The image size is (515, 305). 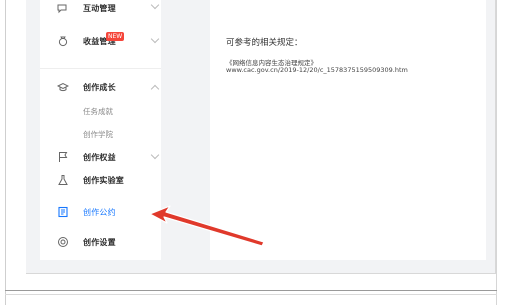 I want to click on sidebar-item-label: 创作成长, so click(x=99, y=87).